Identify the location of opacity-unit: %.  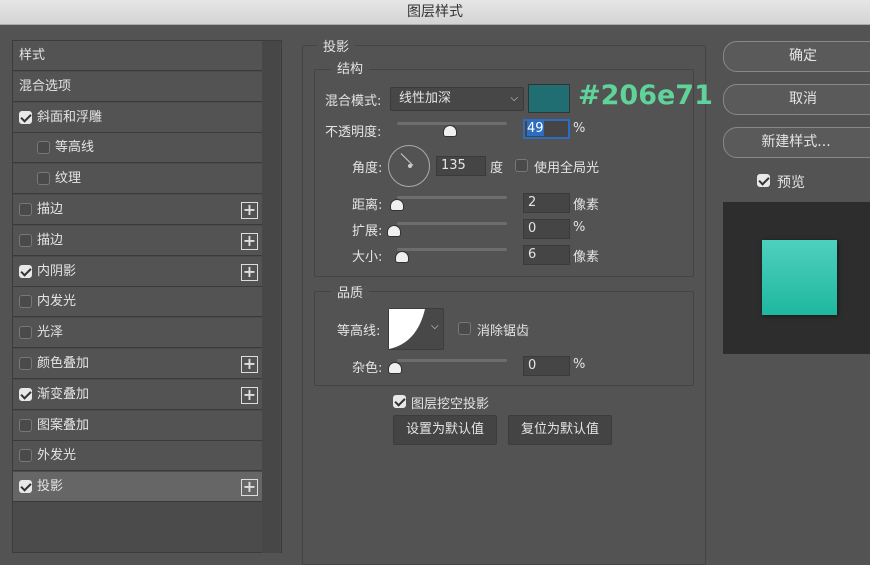
(579, 128).